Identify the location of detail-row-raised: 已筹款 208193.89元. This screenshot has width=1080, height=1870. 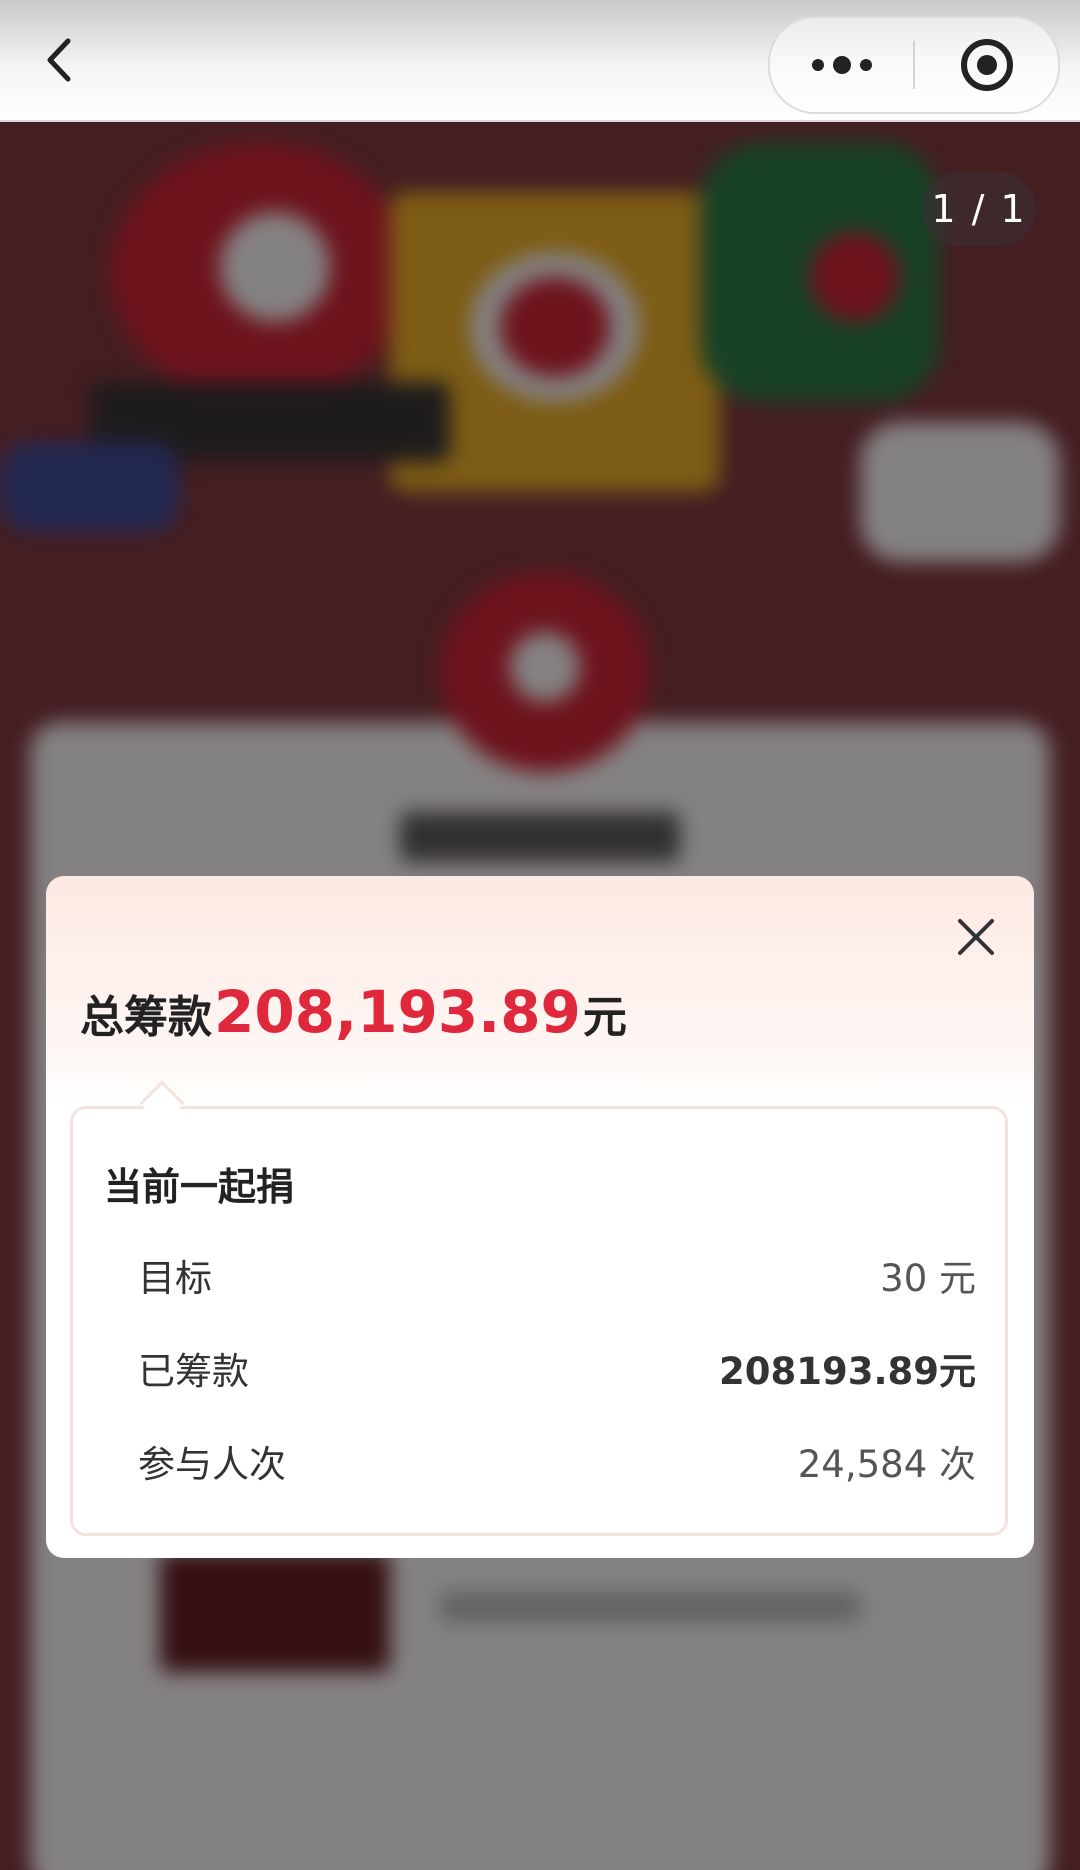
(557, 1368).